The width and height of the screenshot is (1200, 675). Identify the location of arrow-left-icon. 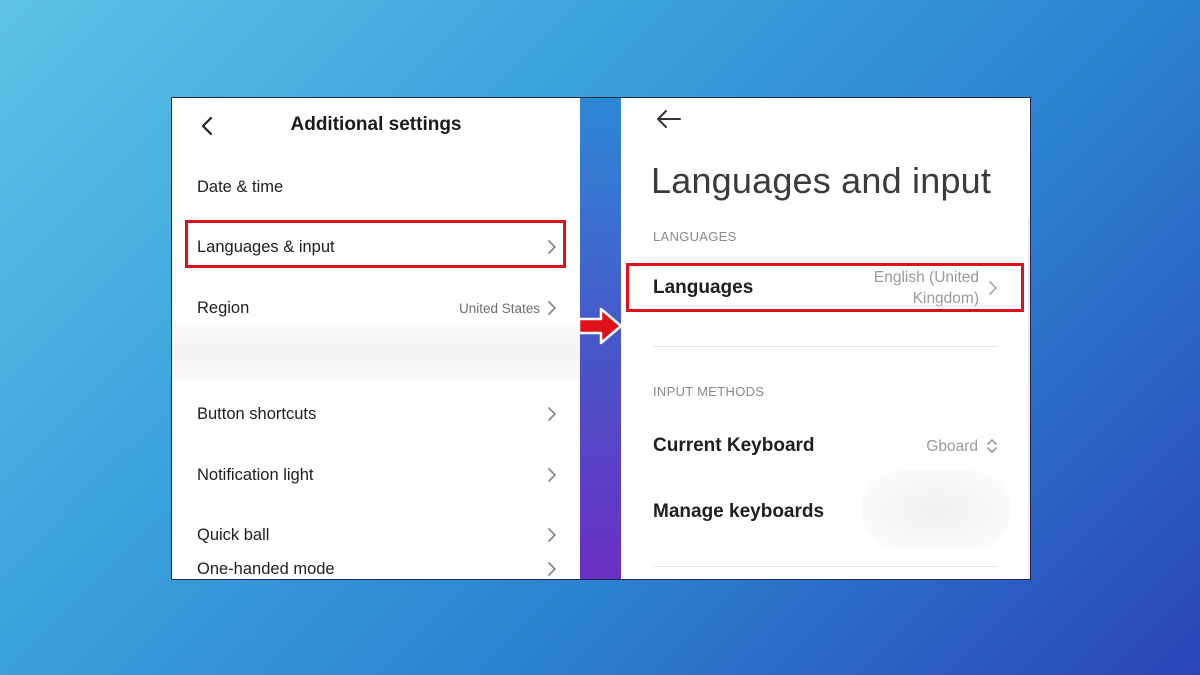
(669, 119).